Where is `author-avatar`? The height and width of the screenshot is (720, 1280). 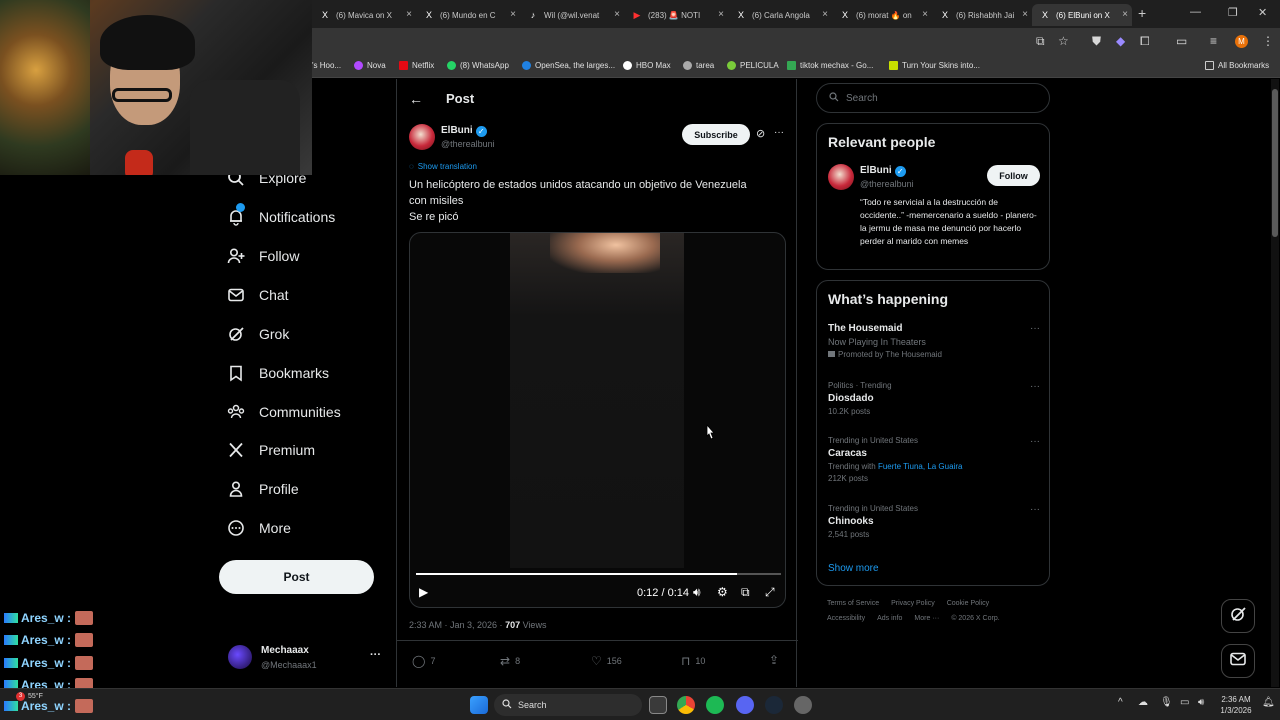
author-avatar is located at coordinates (422, 137).